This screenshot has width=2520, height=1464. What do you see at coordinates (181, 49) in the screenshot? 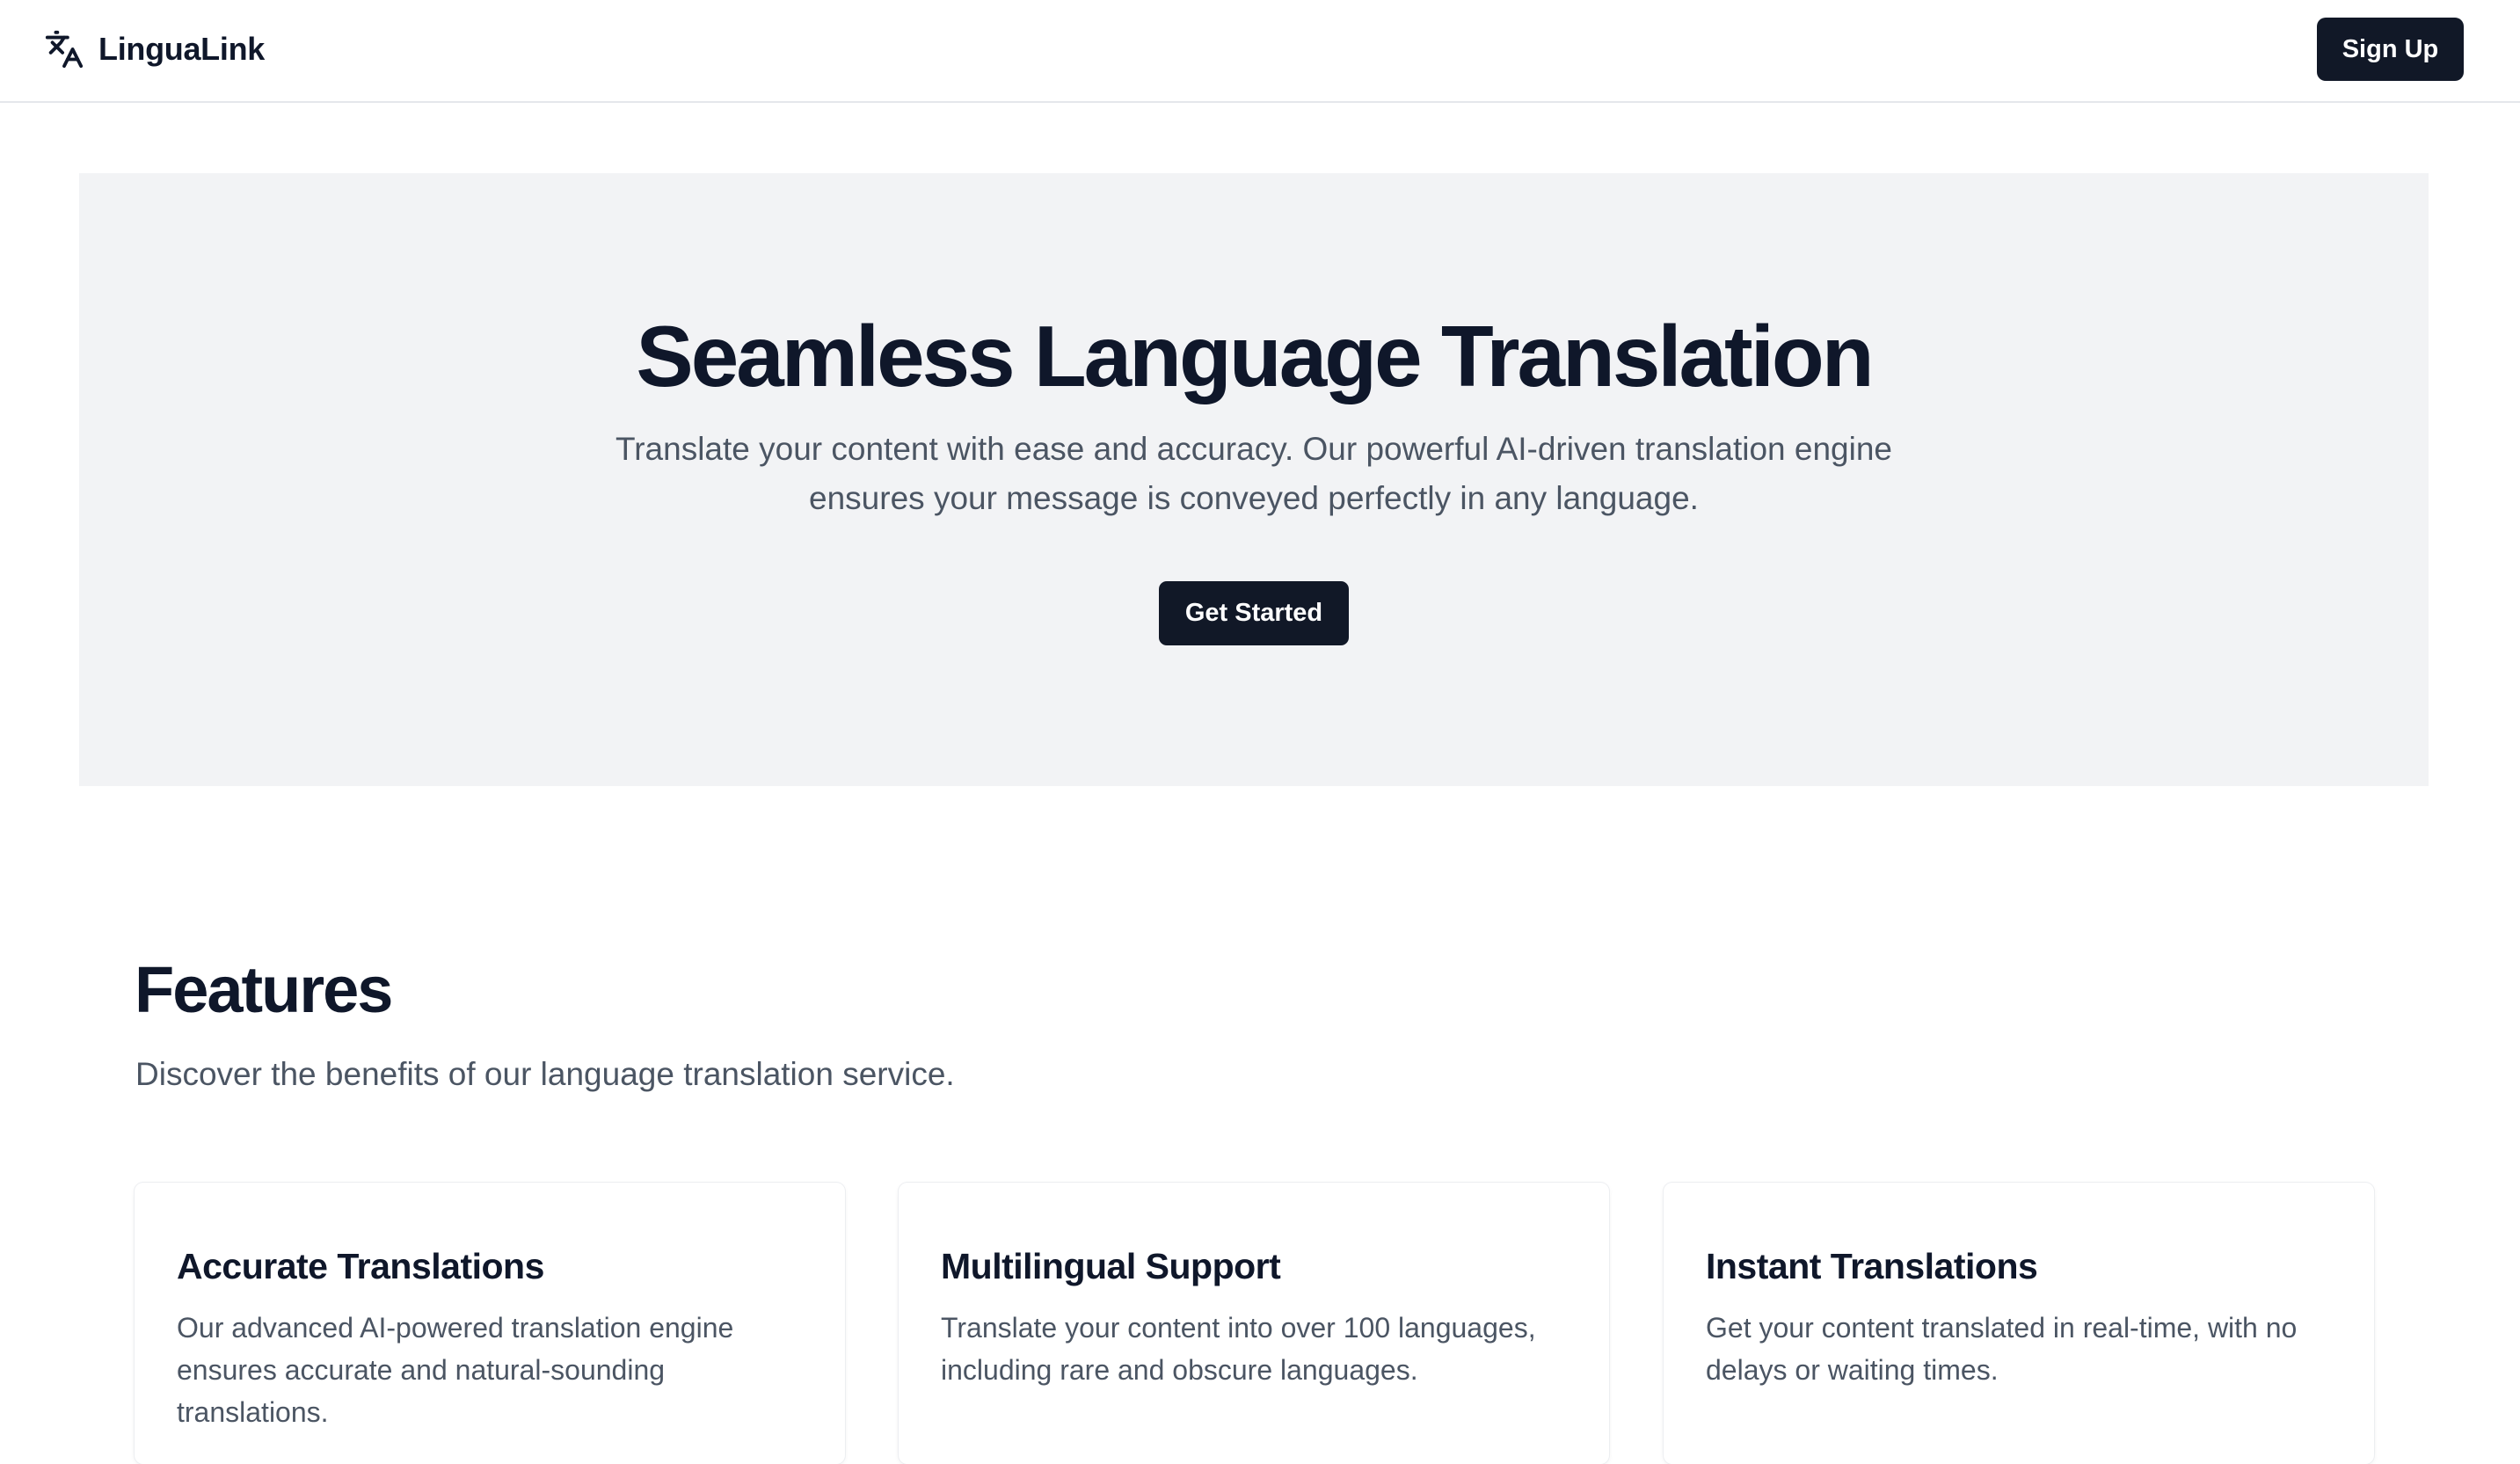
I see `brand-name: LinguaLink` at bounding box center [181, 49].